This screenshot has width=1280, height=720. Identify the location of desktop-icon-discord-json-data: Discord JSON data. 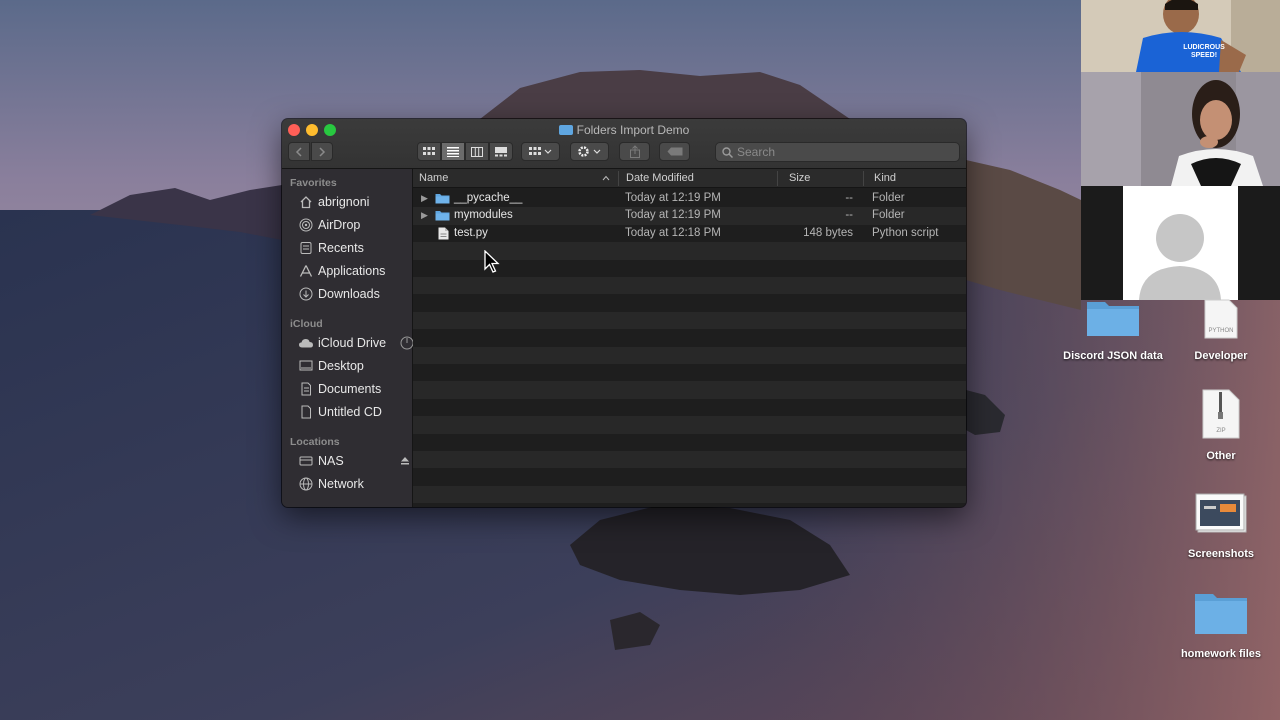
(1113, 333).